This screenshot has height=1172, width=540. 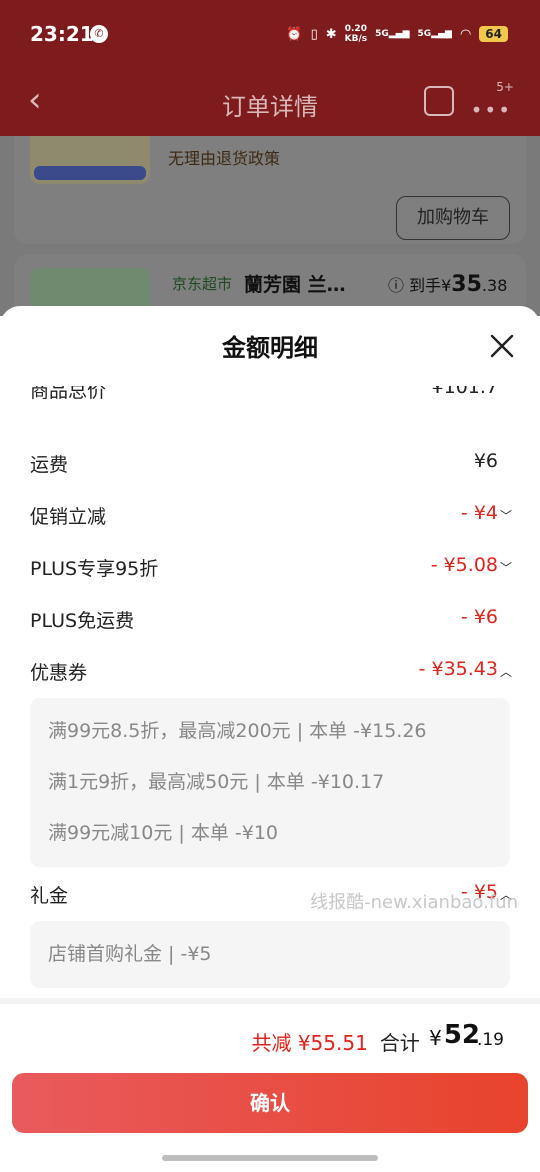 What do you see at coordinates (270, 35) in the screenshot?
I see `status-bar: 23:21 ✆ ⏰ ▯ ✱ 0.20 KB/s 5G▂▄▆ 5G▂▄▆ ◠ 64` at bounding box center [270, 35].